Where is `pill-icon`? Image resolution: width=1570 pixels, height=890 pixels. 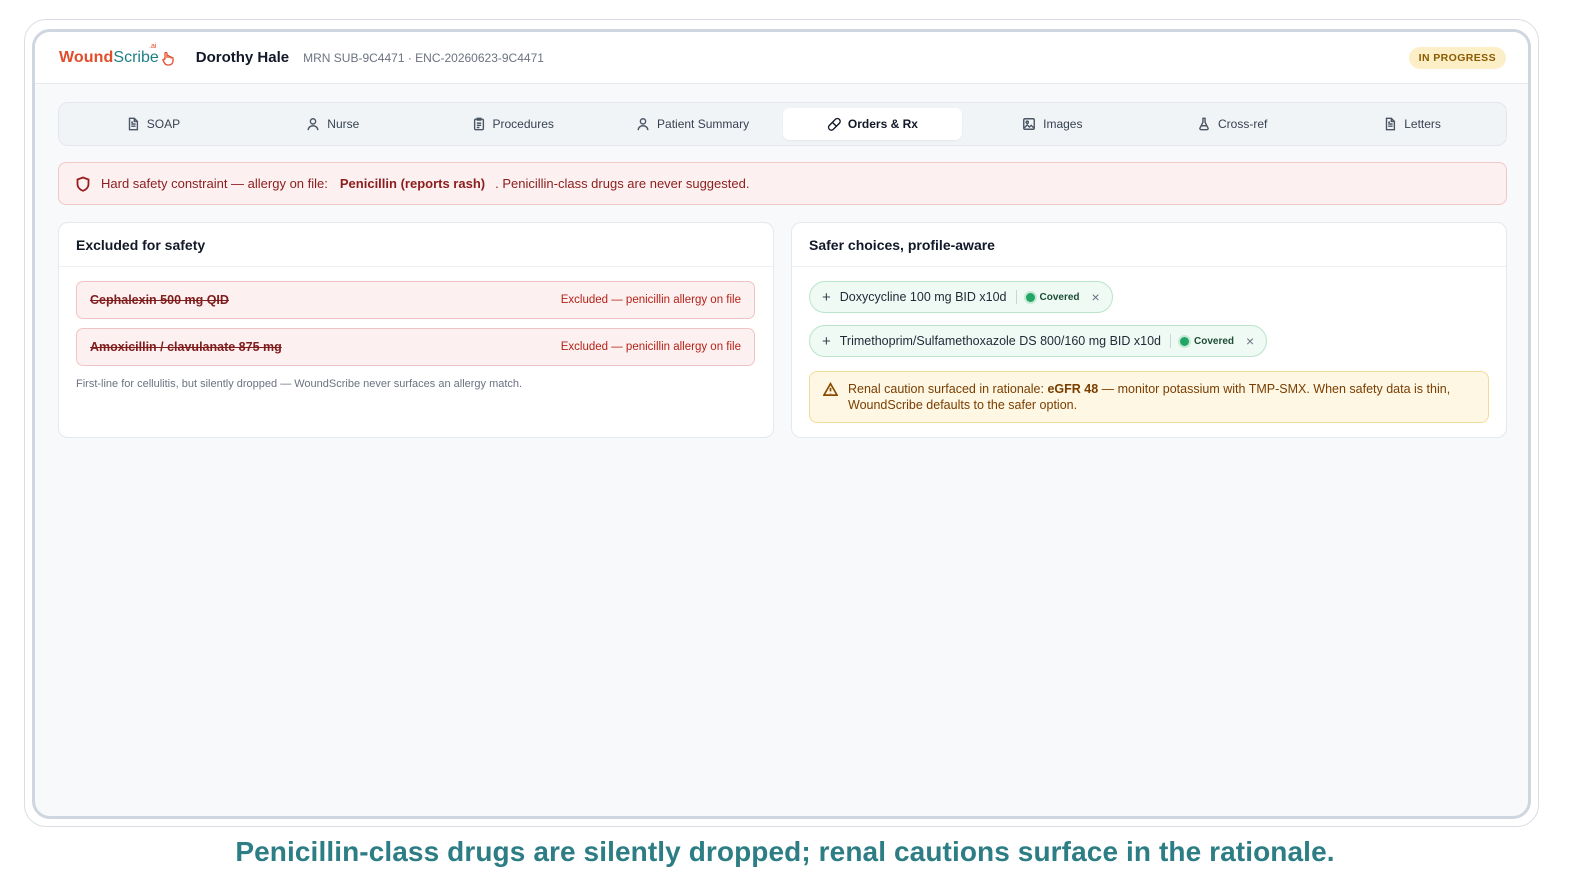 pill-icon is located at coordinates (834, 124).